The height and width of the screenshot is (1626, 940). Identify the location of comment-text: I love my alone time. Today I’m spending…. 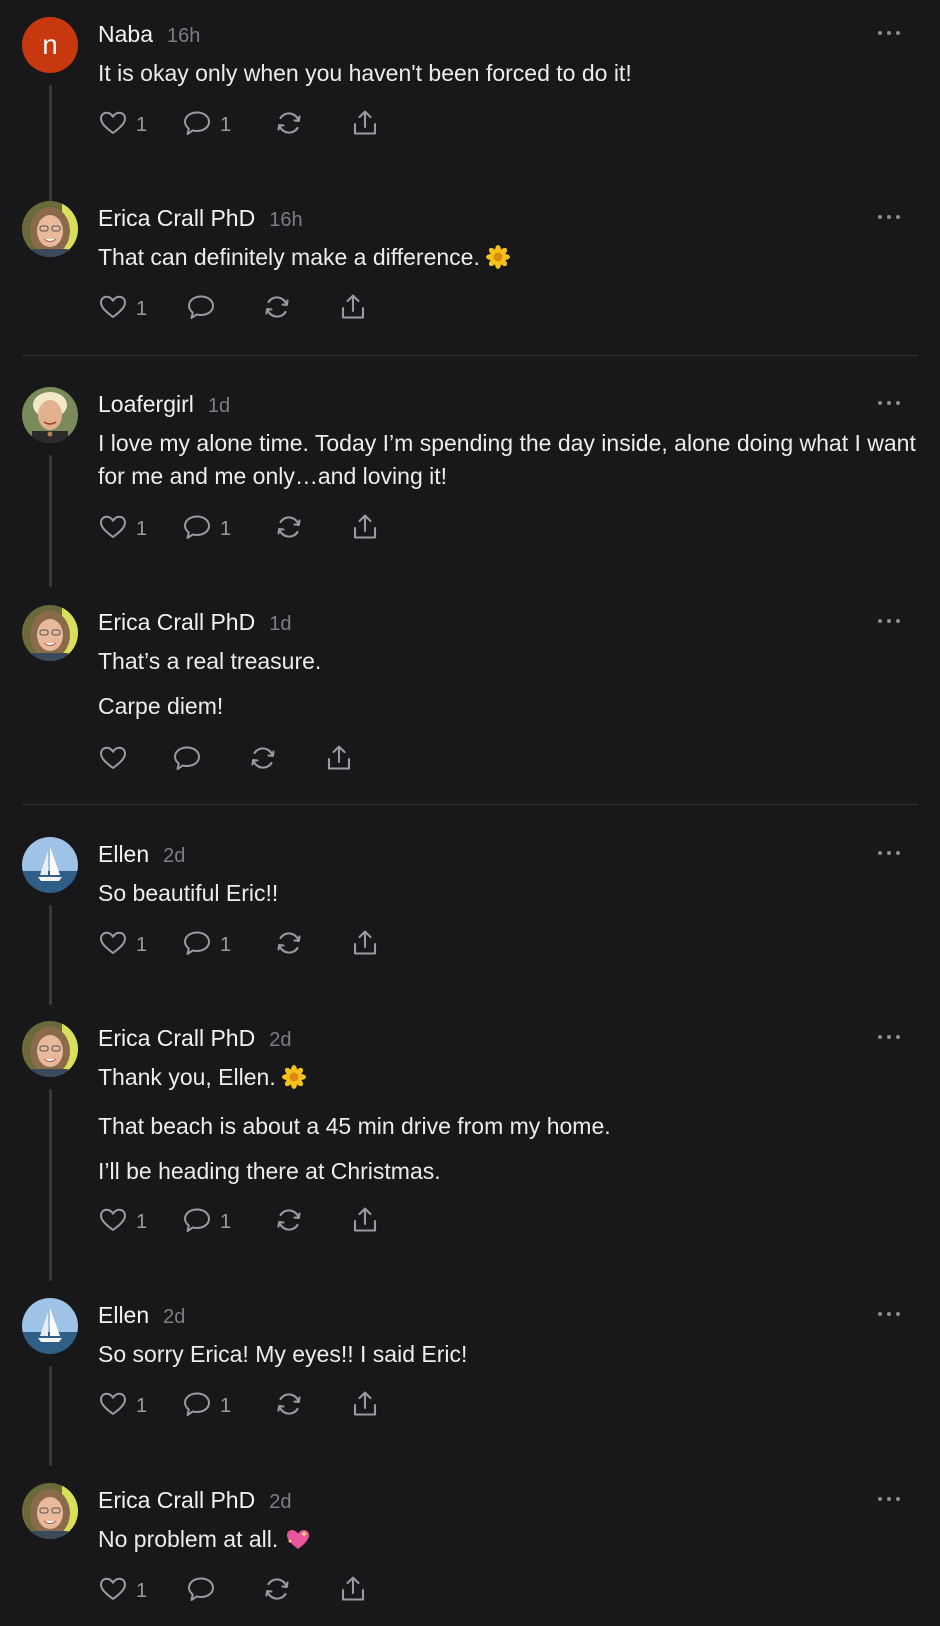
(507, 459).